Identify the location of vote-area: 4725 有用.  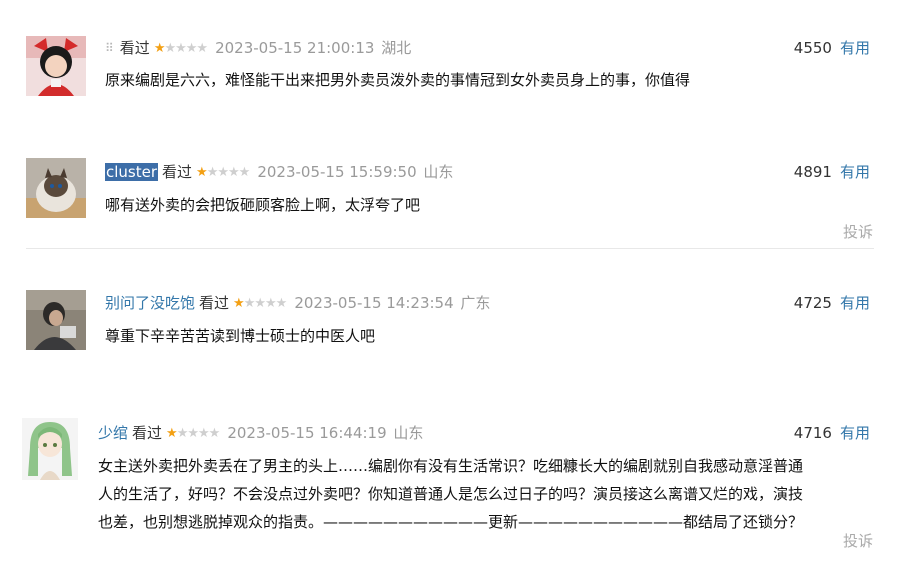
(832, 303).